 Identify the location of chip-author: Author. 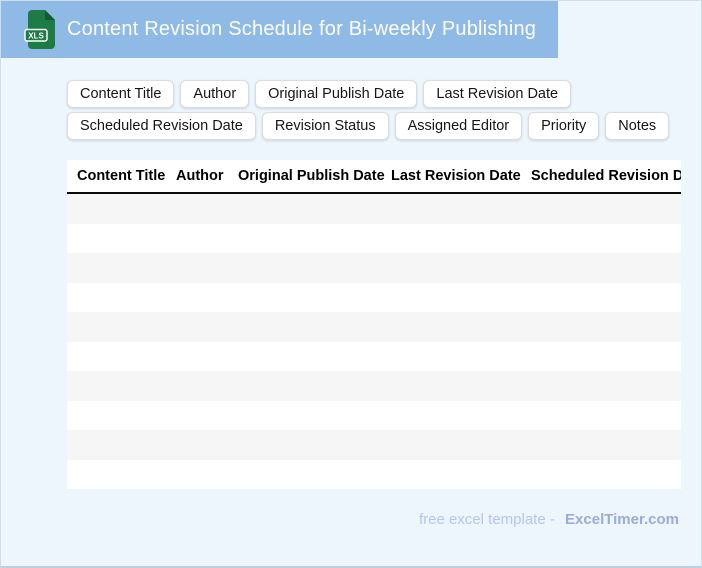
(215, 94).